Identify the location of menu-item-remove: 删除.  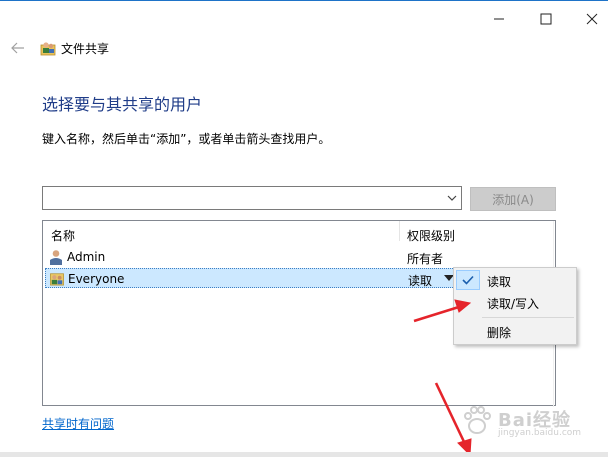
(515, 331).